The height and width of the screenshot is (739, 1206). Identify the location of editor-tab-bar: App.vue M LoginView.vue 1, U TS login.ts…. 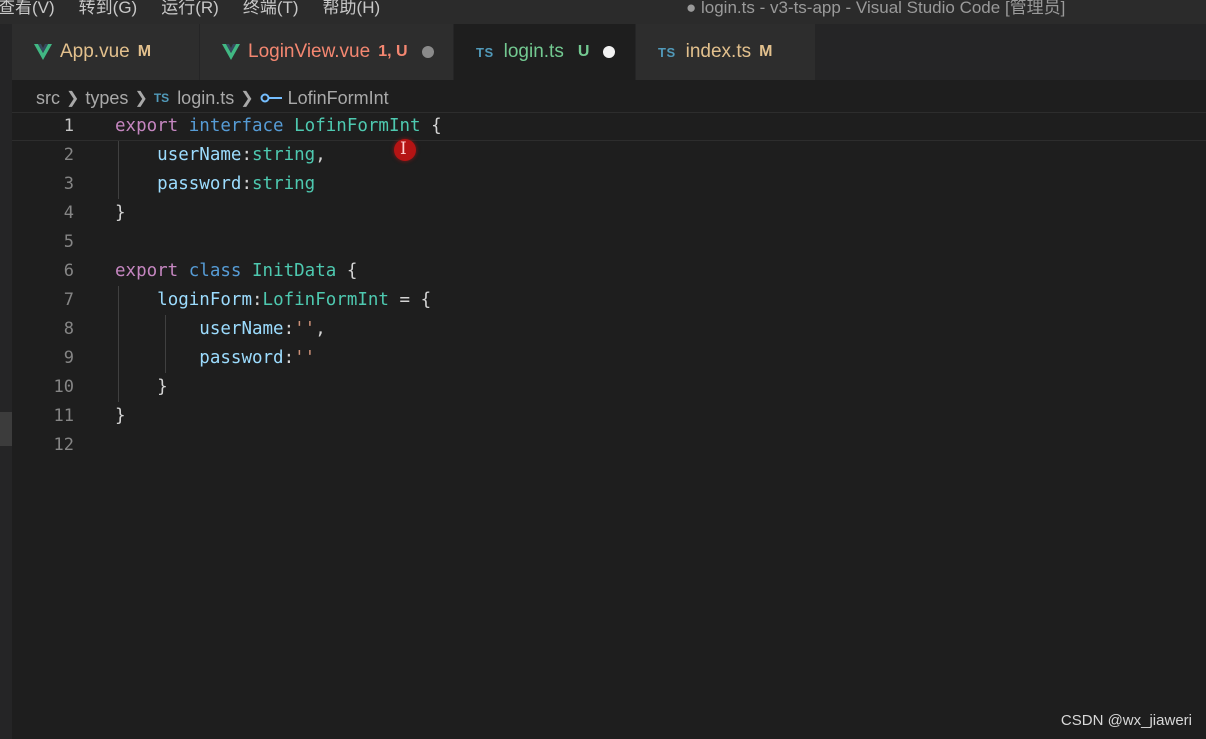
(609, 52).